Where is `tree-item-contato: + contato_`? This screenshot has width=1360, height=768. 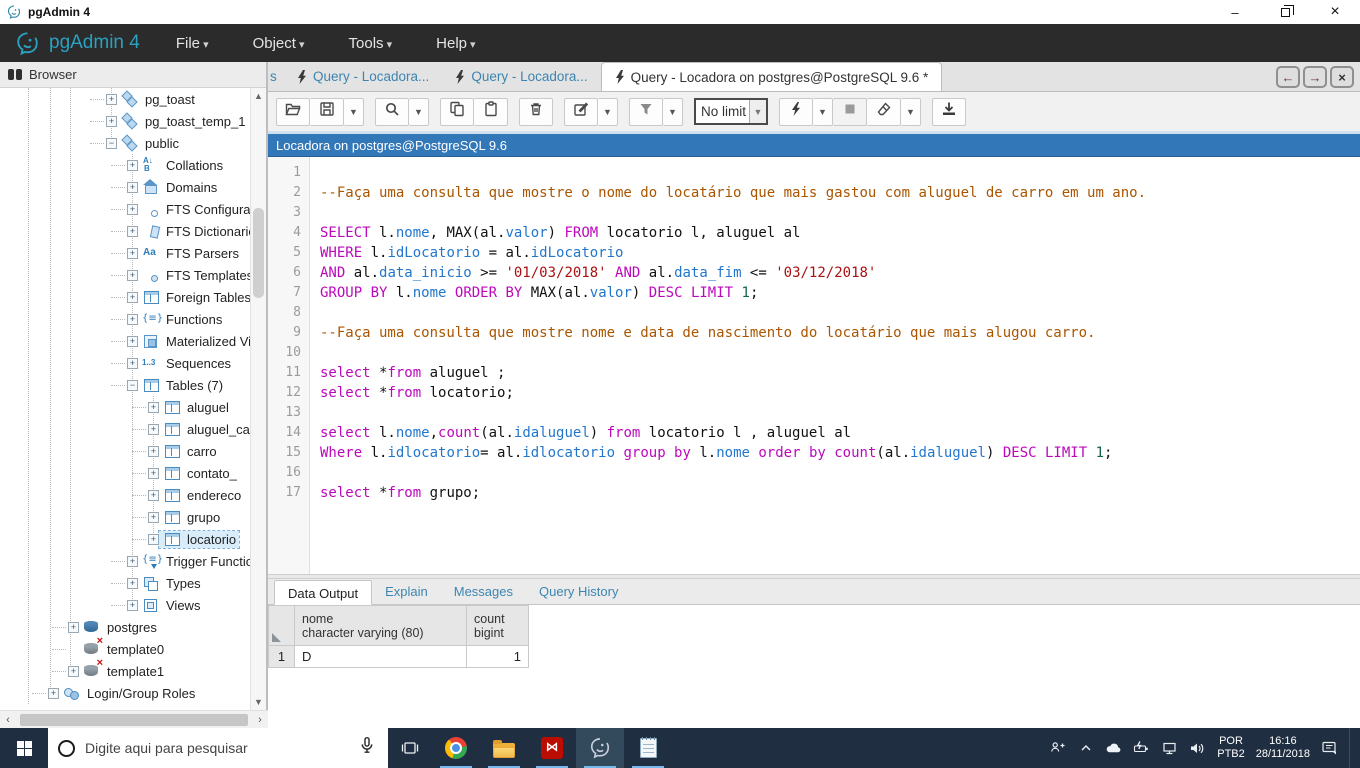 tree-item-contato: + contato_ is located at coordinates (126, 473).